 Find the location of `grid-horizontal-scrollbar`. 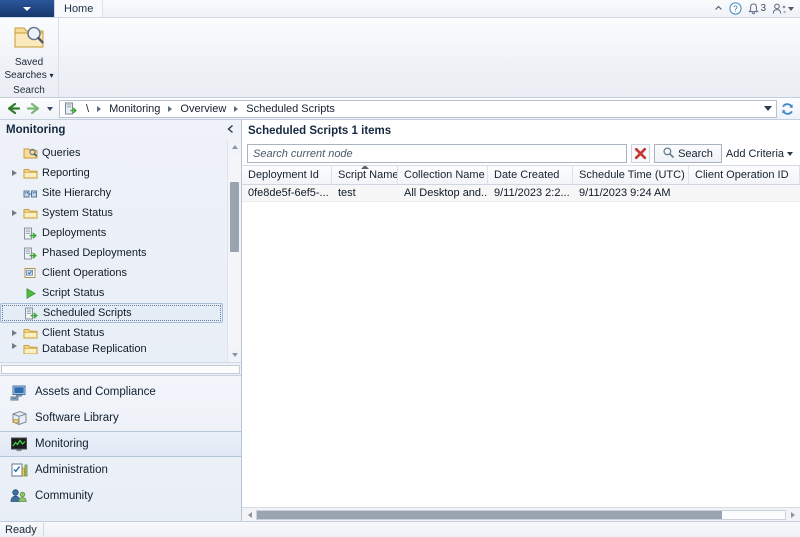

grid-horizontal-scrollbar is located at coordinates (521, 514).